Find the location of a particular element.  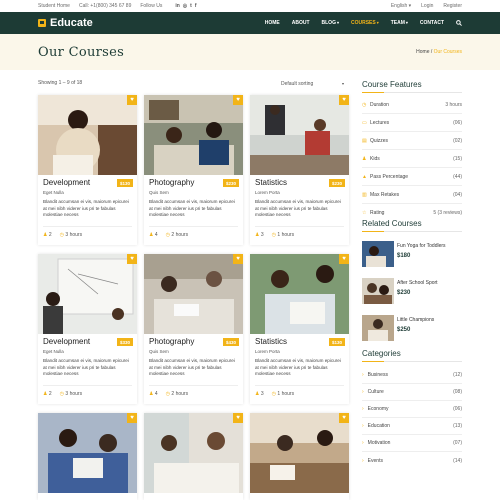

twitter-icon: t is located at coordinates (191, 6).